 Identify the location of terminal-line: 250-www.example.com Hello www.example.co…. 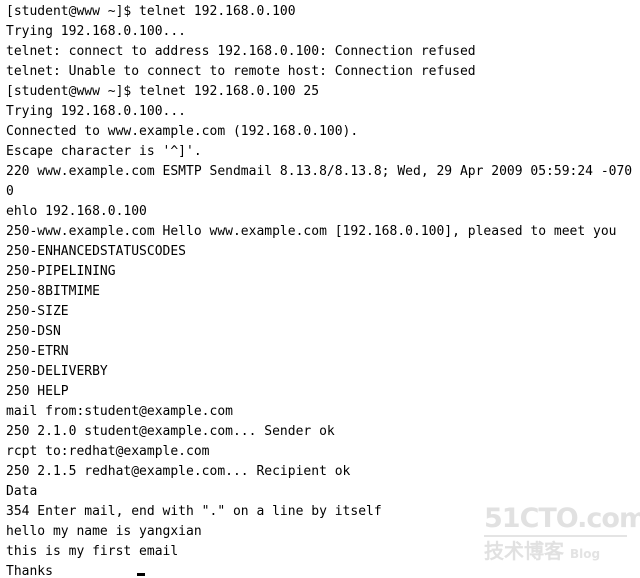
(311, 231).